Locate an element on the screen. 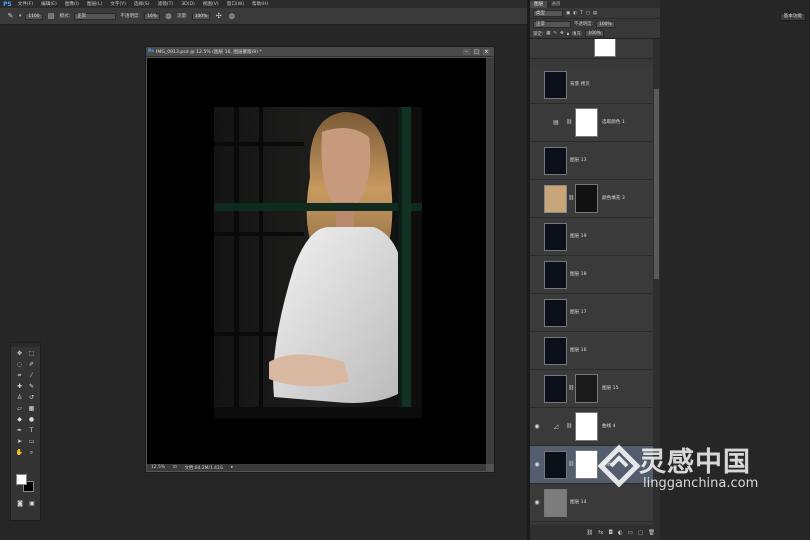 The width and height of the screenshot is (810, 540). pressure-size-icon: ◍ is located at coordinates (231, 16).